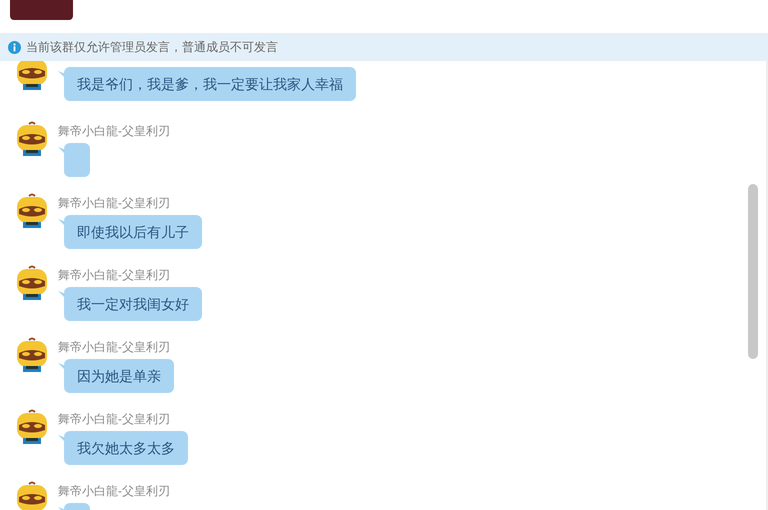 This screenshot has width=768, height=510. I want to click on scrollbar-thumb, so click(753, 271).